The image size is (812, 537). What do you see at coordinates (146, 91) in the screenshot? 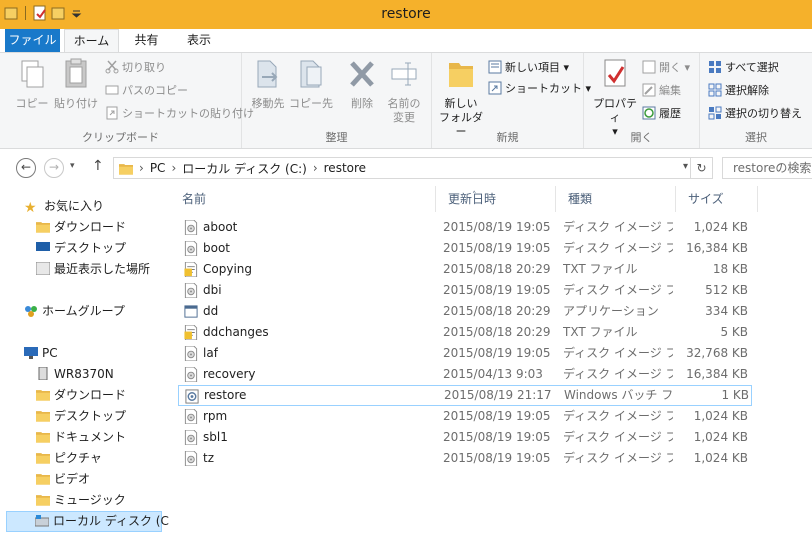
I see `copy-path-button: パスのコピー` at bounding box center [146, 91].